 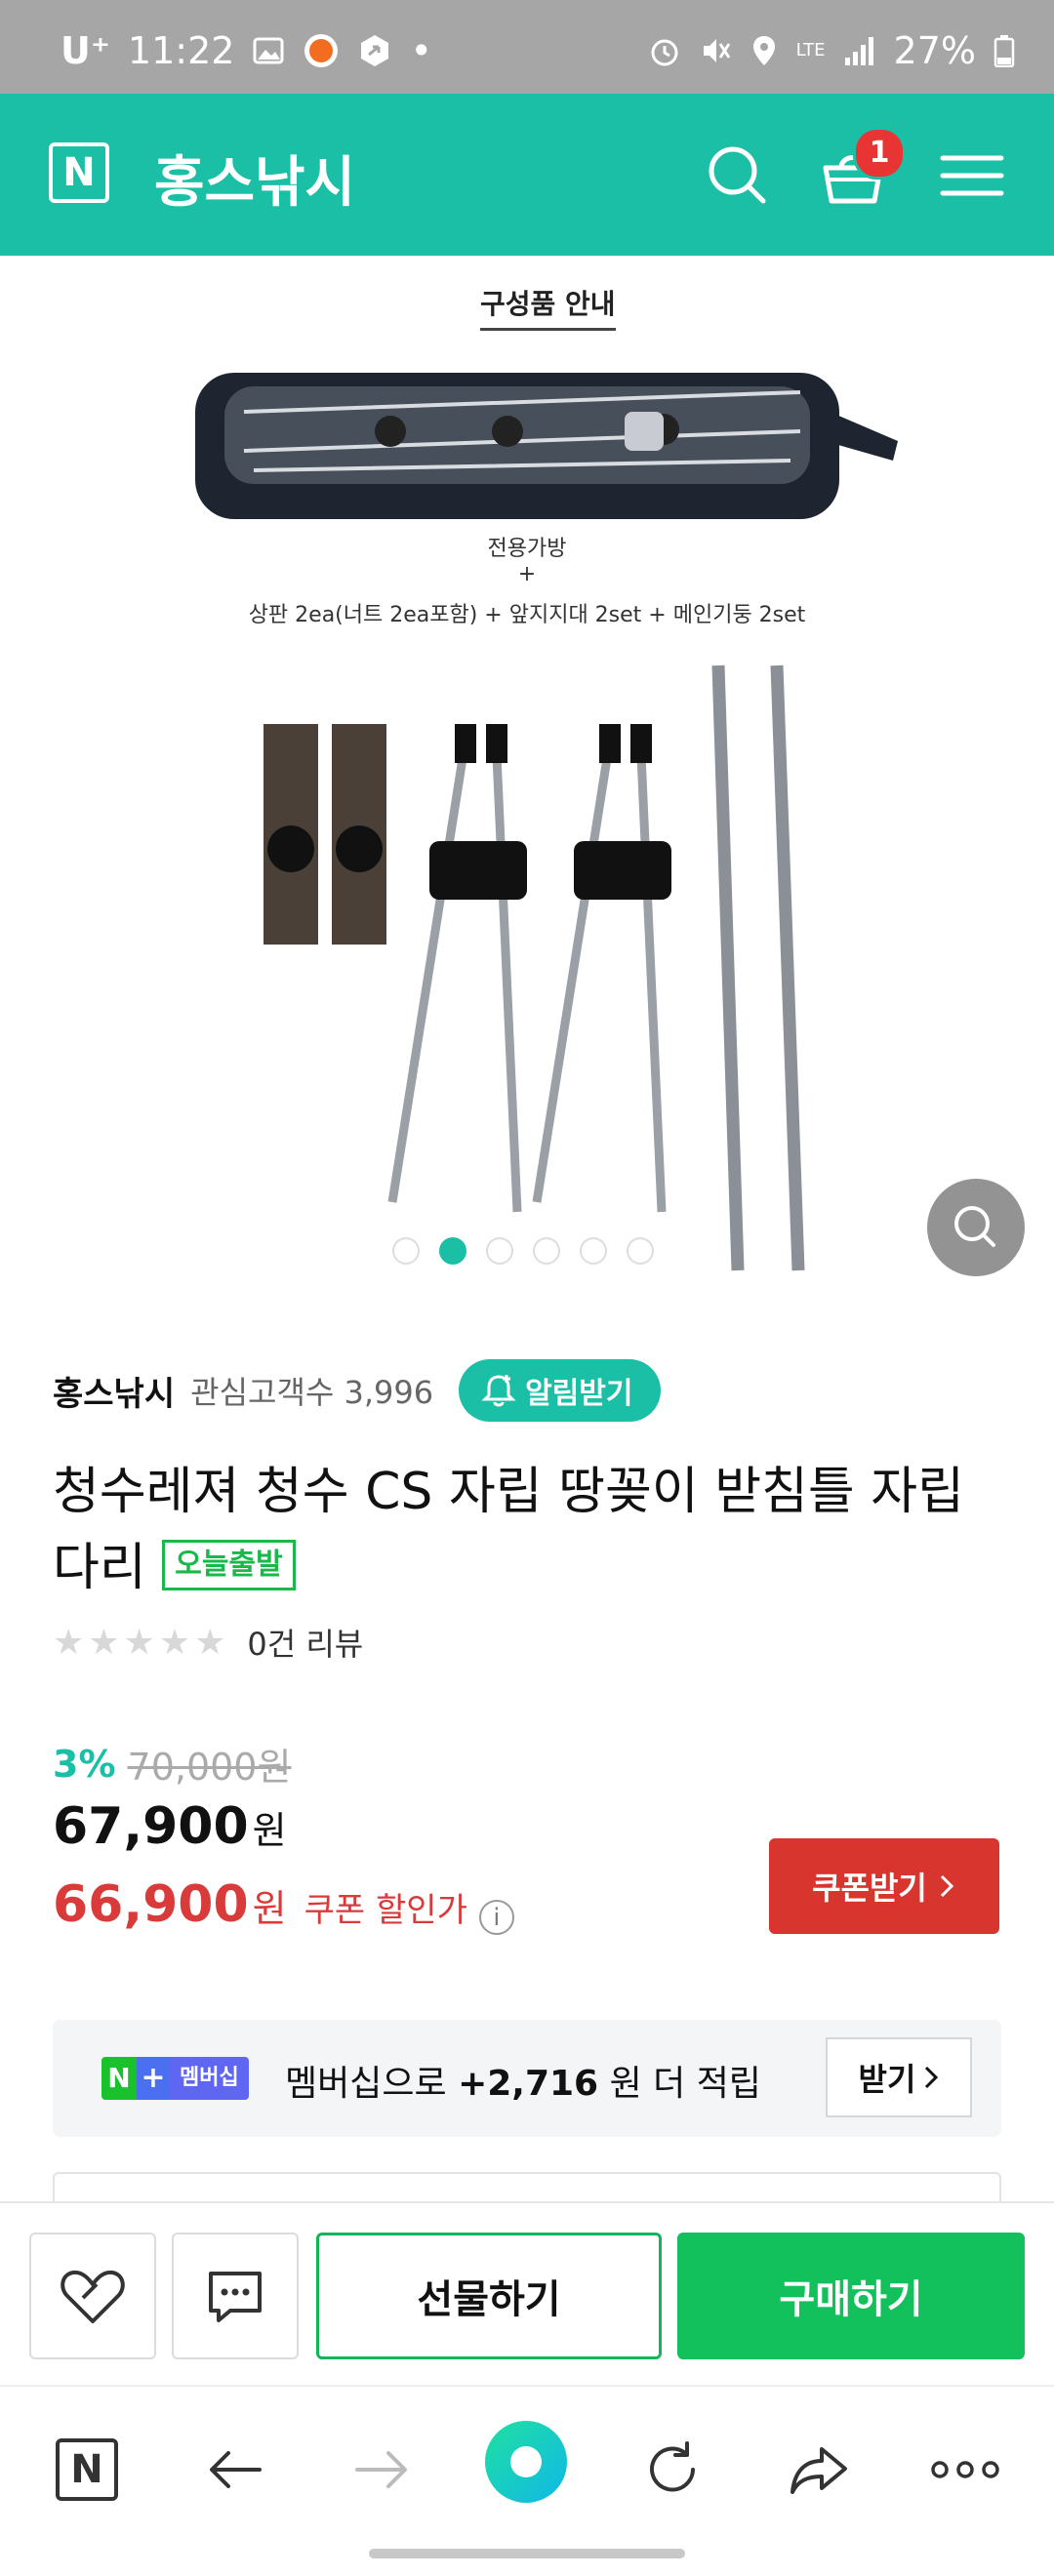 What do you see at coordinates (548, 307) in the screenshot?
I see `image-caption-title: 구성품 안내` at bounding box center [548, 307].